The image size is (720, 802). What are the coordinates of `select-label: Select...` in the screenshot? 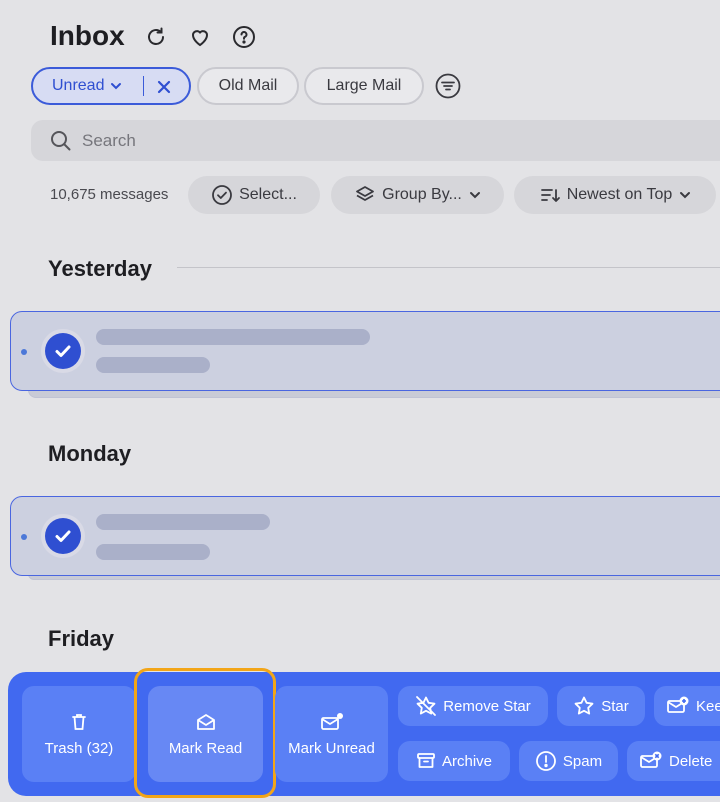 It's located at (268, 194).